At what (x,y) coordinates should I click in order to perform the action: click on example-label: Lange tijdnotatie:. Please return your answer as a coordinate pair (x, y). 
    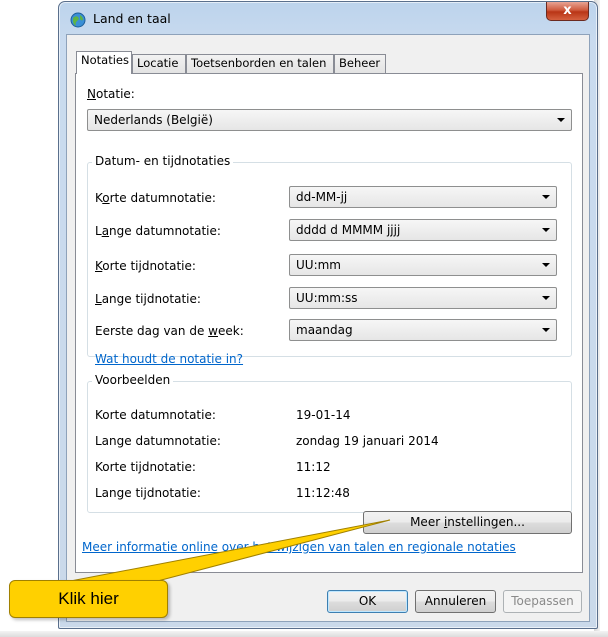
    Looking at the image, I should click on (148, 493).